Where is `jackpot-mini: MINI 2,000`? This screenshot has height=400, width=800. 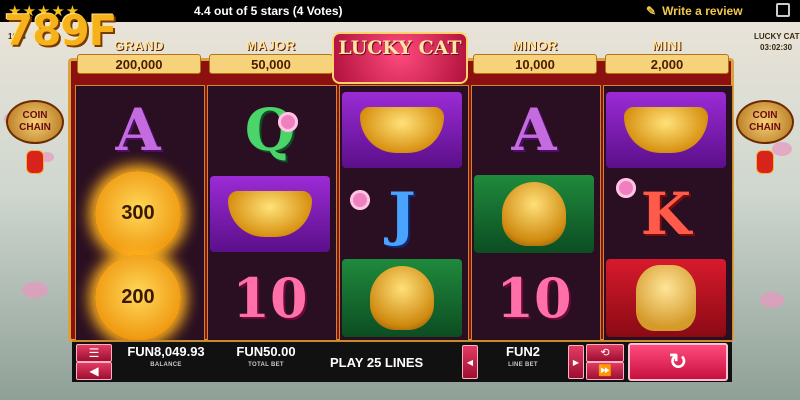 jackpot-mini: MINI 2,000 is located at coordinates (667, 58).